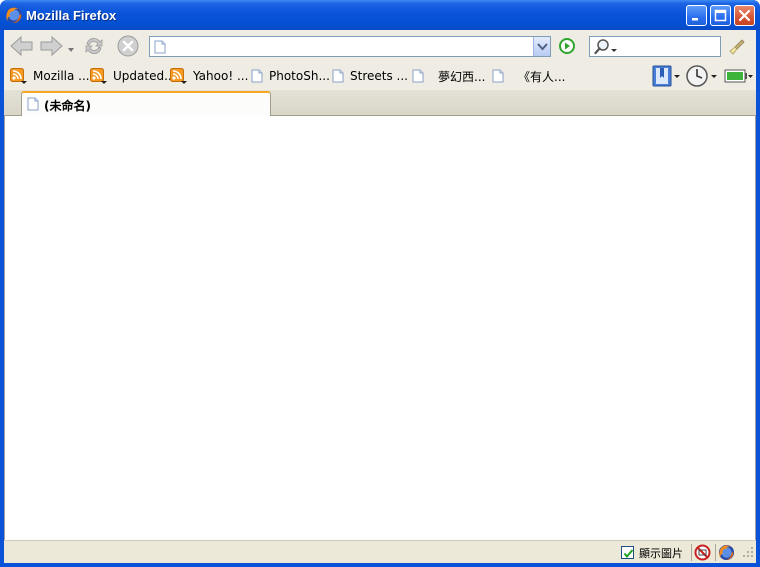 The height and width of the screenshot is (567, 760). I want to click on resize-grip-icon, so click(748, 553).